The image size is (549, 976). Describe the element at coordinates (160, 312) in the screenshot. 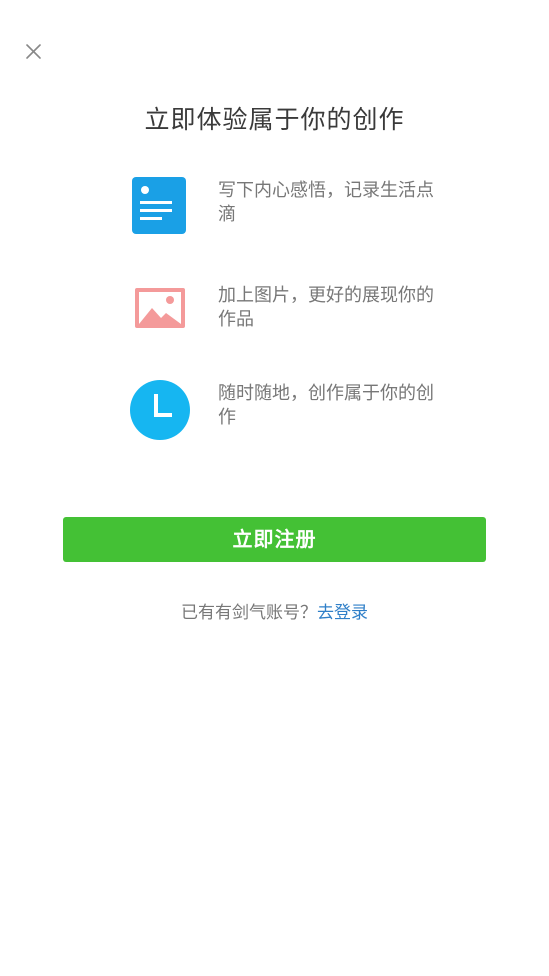

I see `image-icon` at that location.